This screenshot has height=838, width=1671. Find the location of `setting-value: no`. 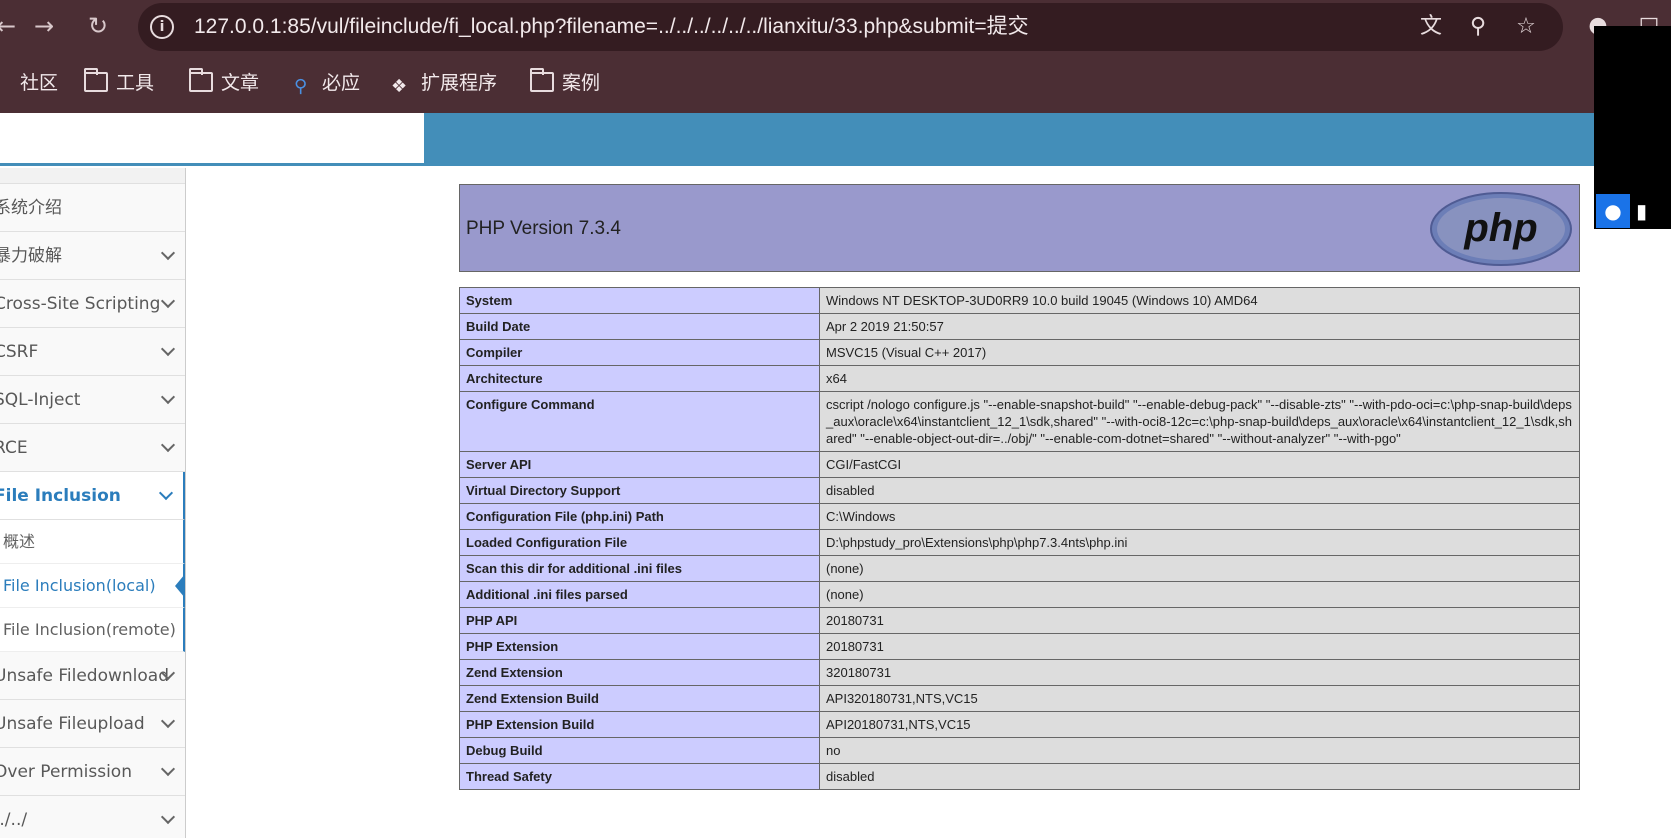

setting-value: no is located at coordinates (1199, 750).